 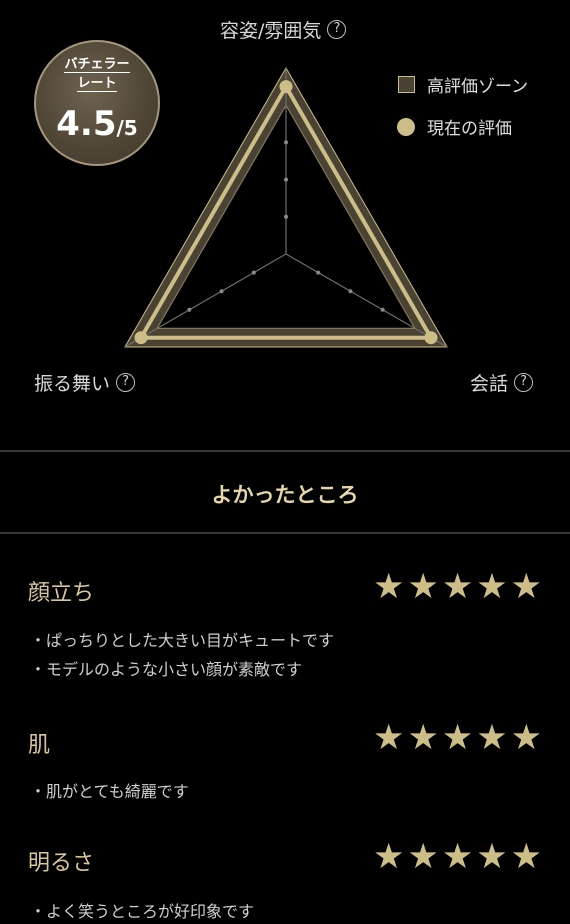 I want to click on axis-label-appearance-text: 容姿/雰囲気, so click(x=271, y=31).